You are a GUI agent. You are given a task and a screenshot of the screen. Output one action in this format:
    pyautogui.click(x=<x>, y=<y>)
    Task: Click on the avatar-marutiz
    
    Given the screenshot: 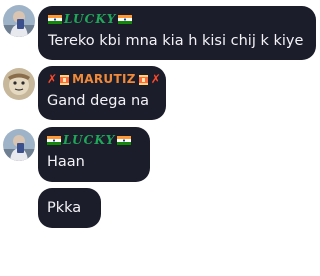 What is the action you would take?
    pyautogui.click(x=19, y=84)
    